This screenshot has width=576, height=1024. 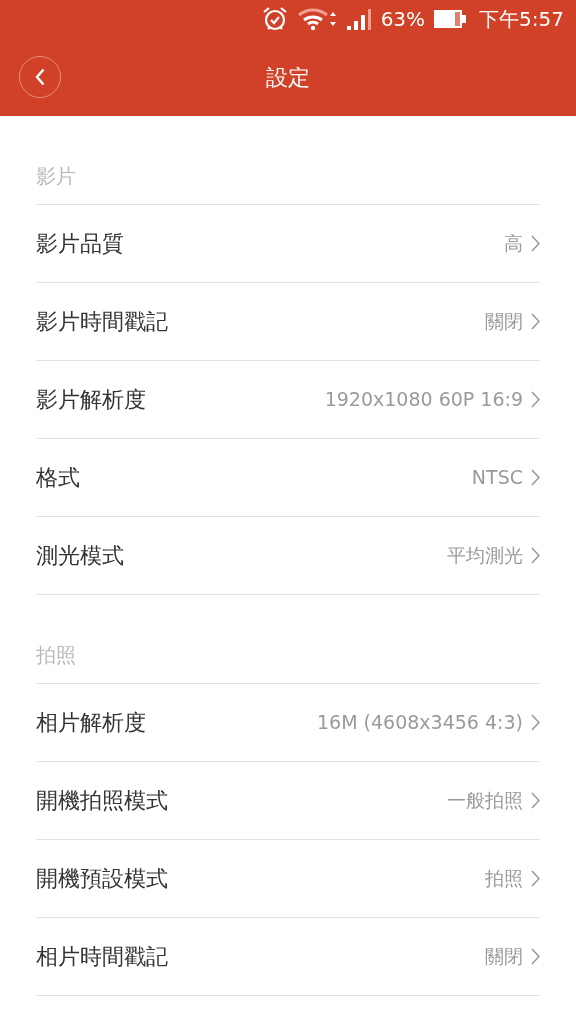 I want to click on setting-label: 影片時間戳記, so click(x=102, y=322).